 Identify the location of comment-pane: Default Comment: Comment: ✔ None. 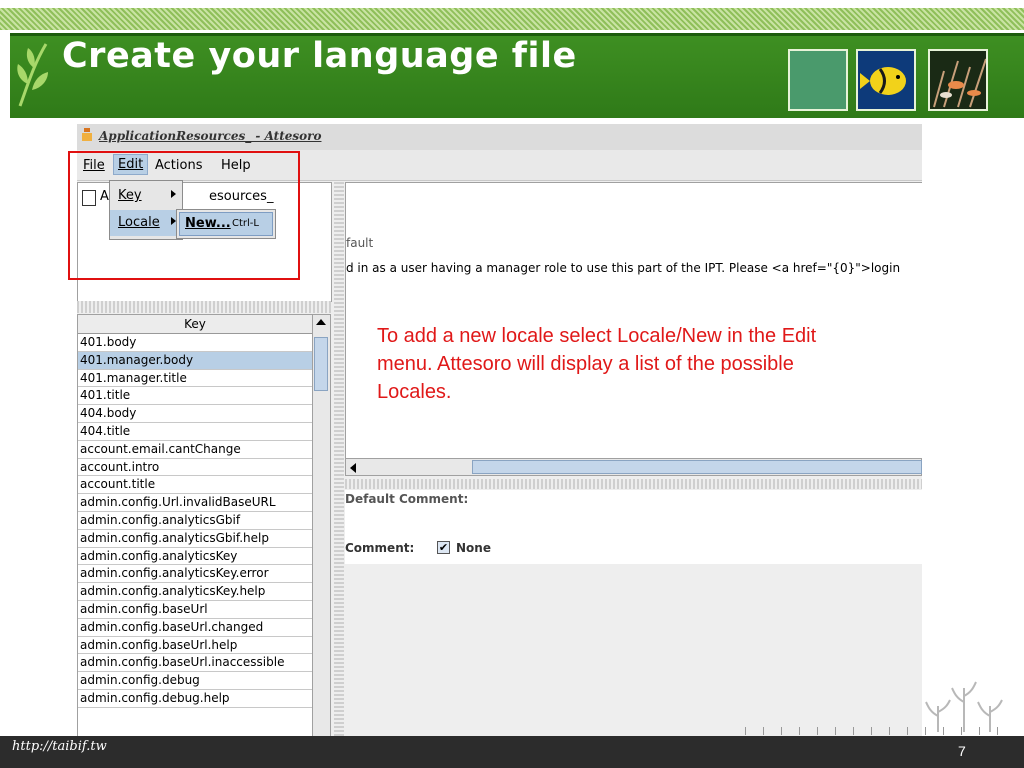
(633, 527).